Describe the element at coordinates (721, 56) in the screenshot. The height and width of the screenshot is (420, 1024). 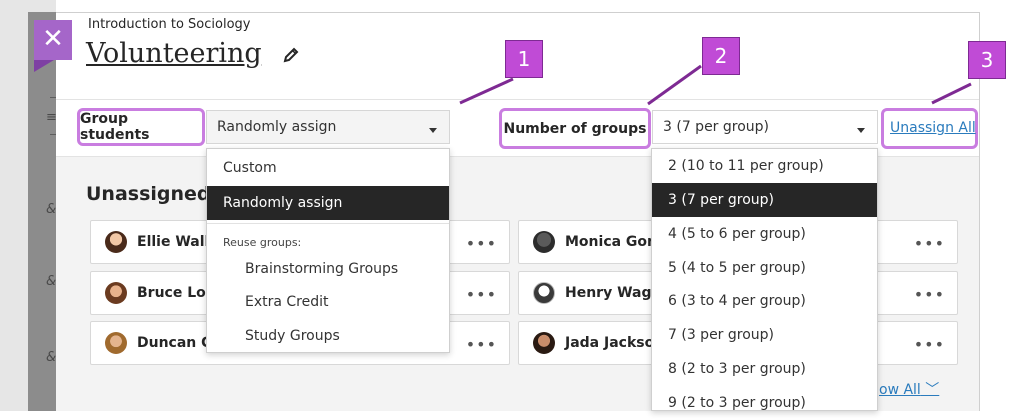
I see `callout-2: 2` at that location.